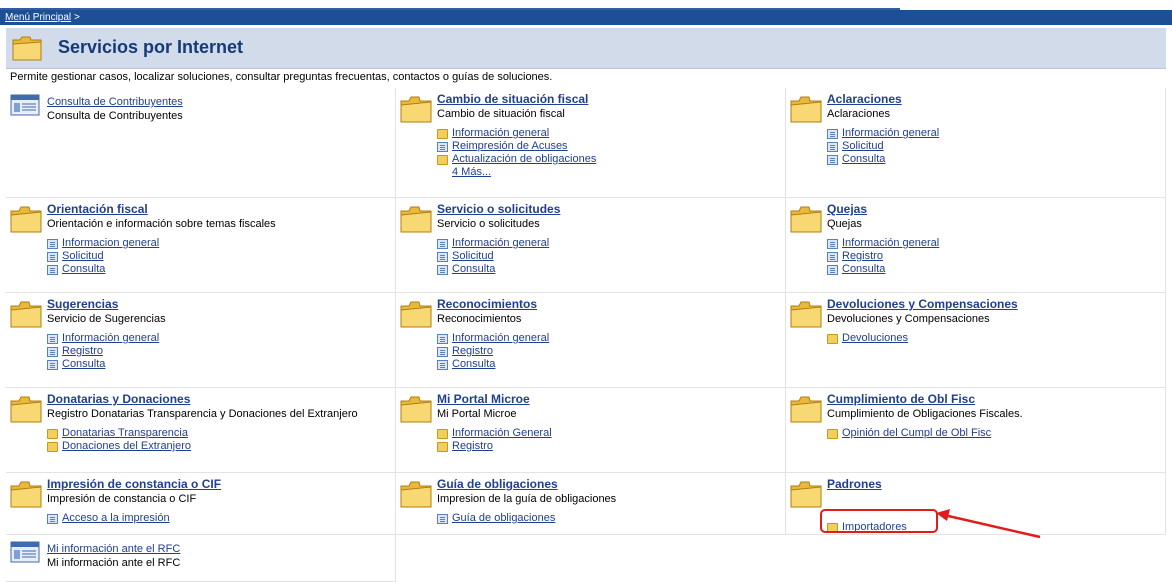  What do you see at coordinates (82, 304) in the screenshot?
I see `service-title-link: Sugerencias` at bounding box center [82, 304].